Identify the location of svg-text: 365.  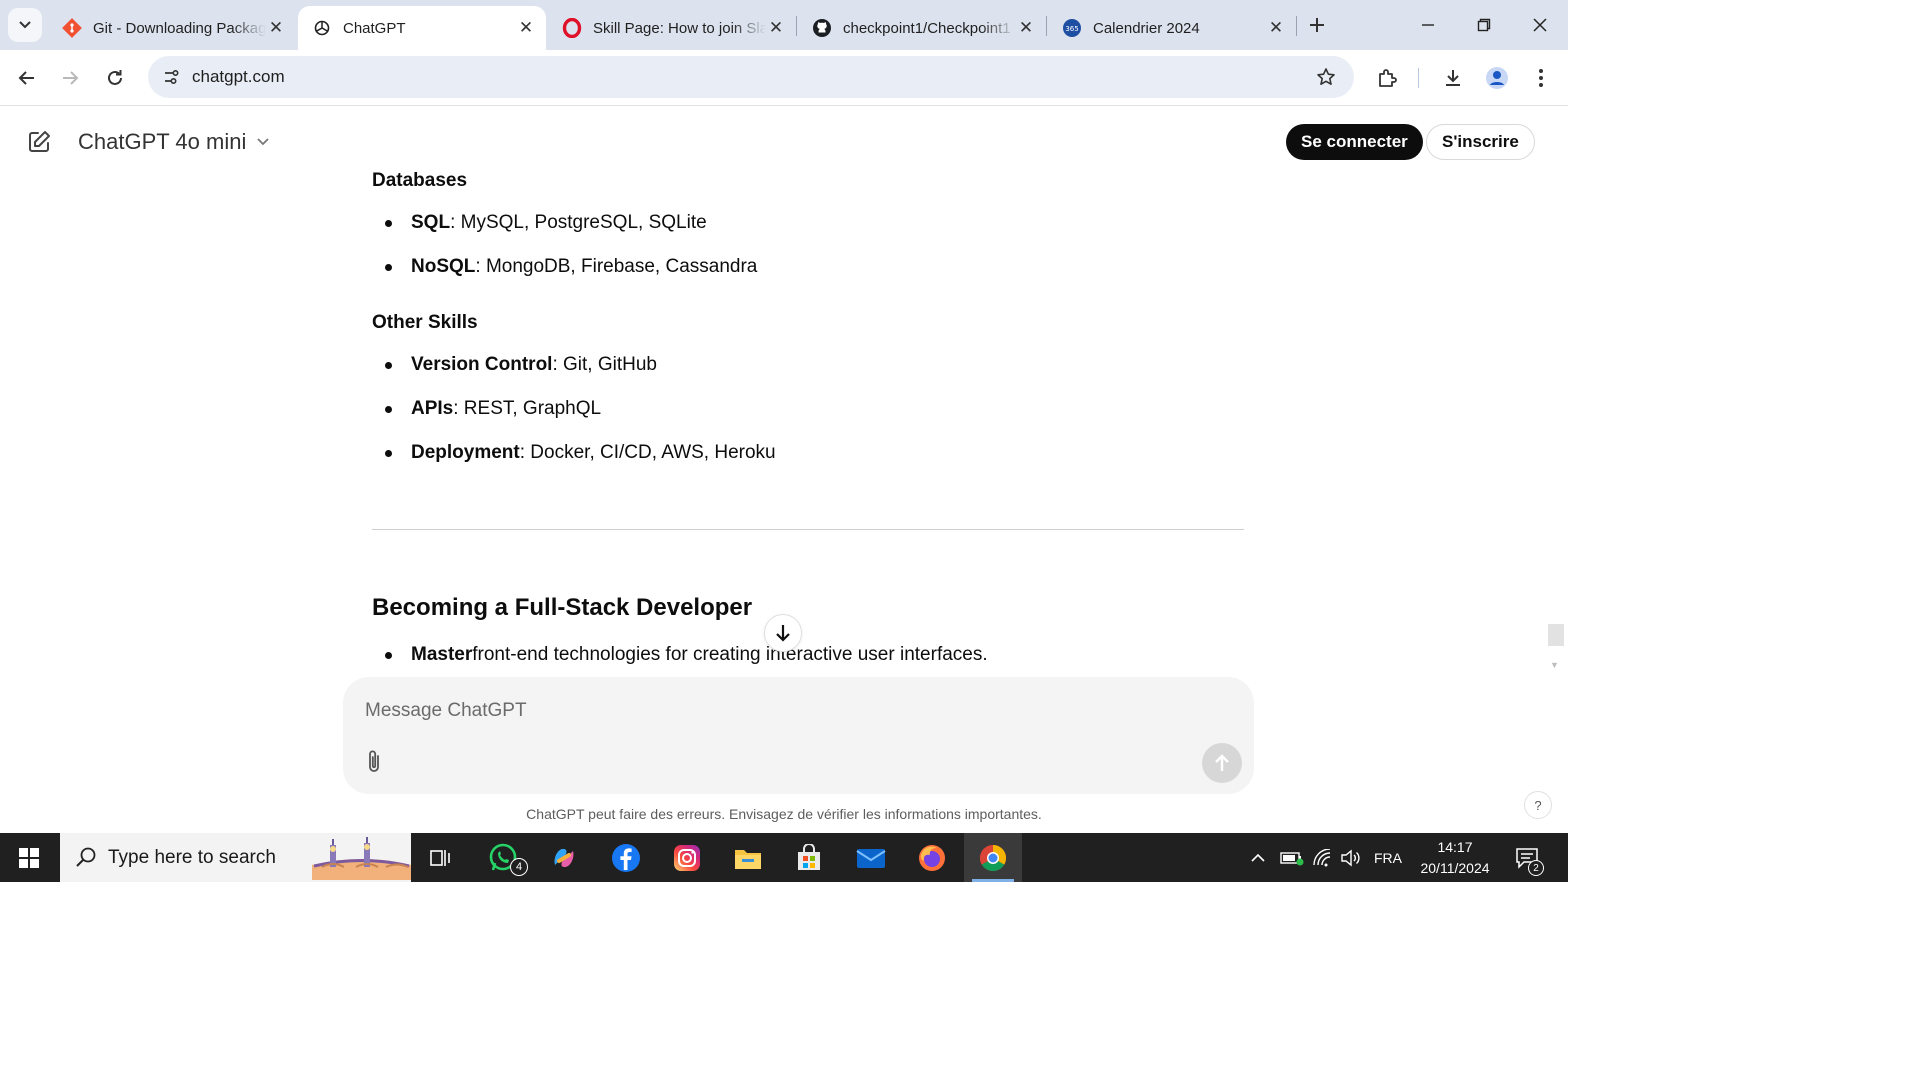
(1071, 29).